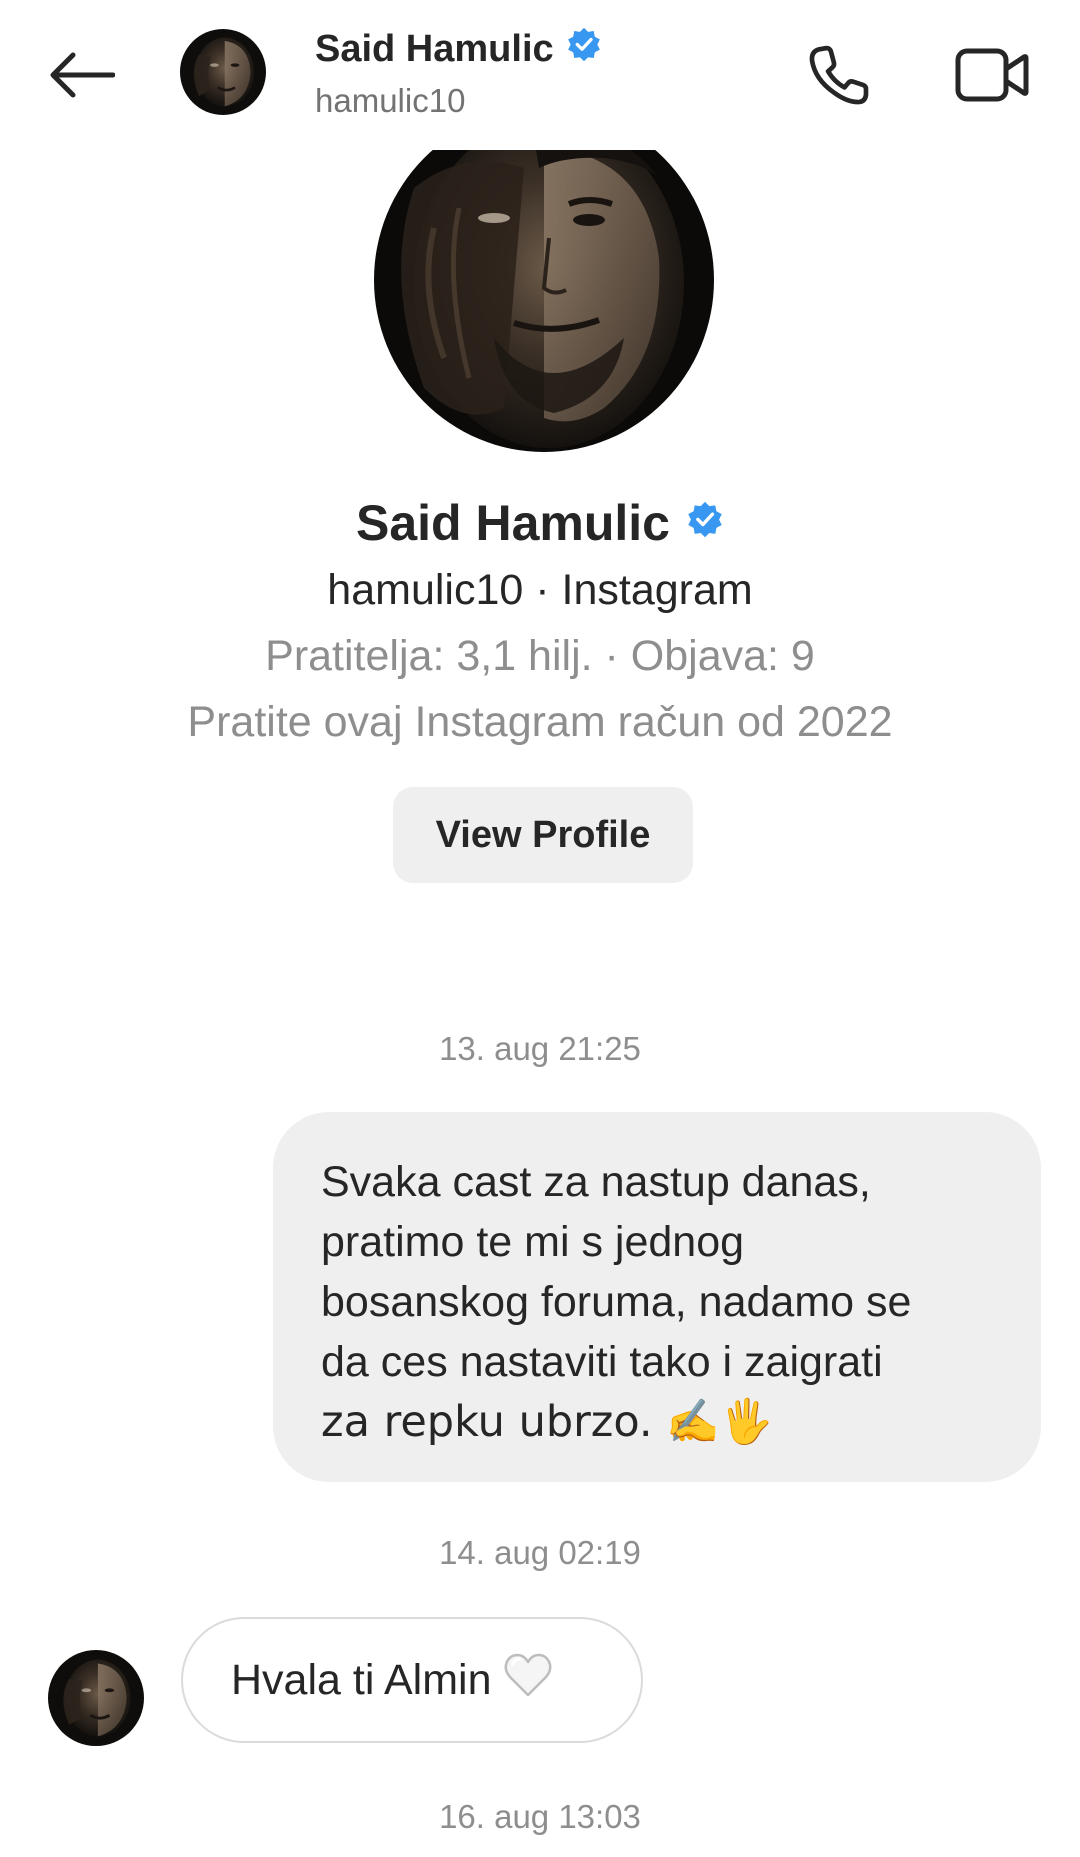 The image size is (1080, 1857). Describe the element at coordinates (533, 1242) in the screenshot. I see `message-line: pratimo te mi s jednog` at that location.